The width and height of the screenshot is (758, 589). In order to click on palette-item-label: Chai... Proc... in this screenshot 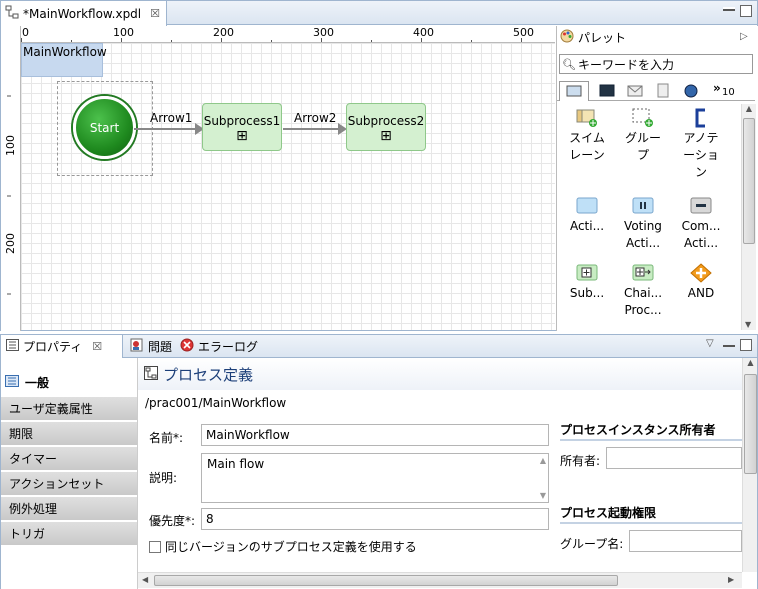, I will do `click(643, 301)`.